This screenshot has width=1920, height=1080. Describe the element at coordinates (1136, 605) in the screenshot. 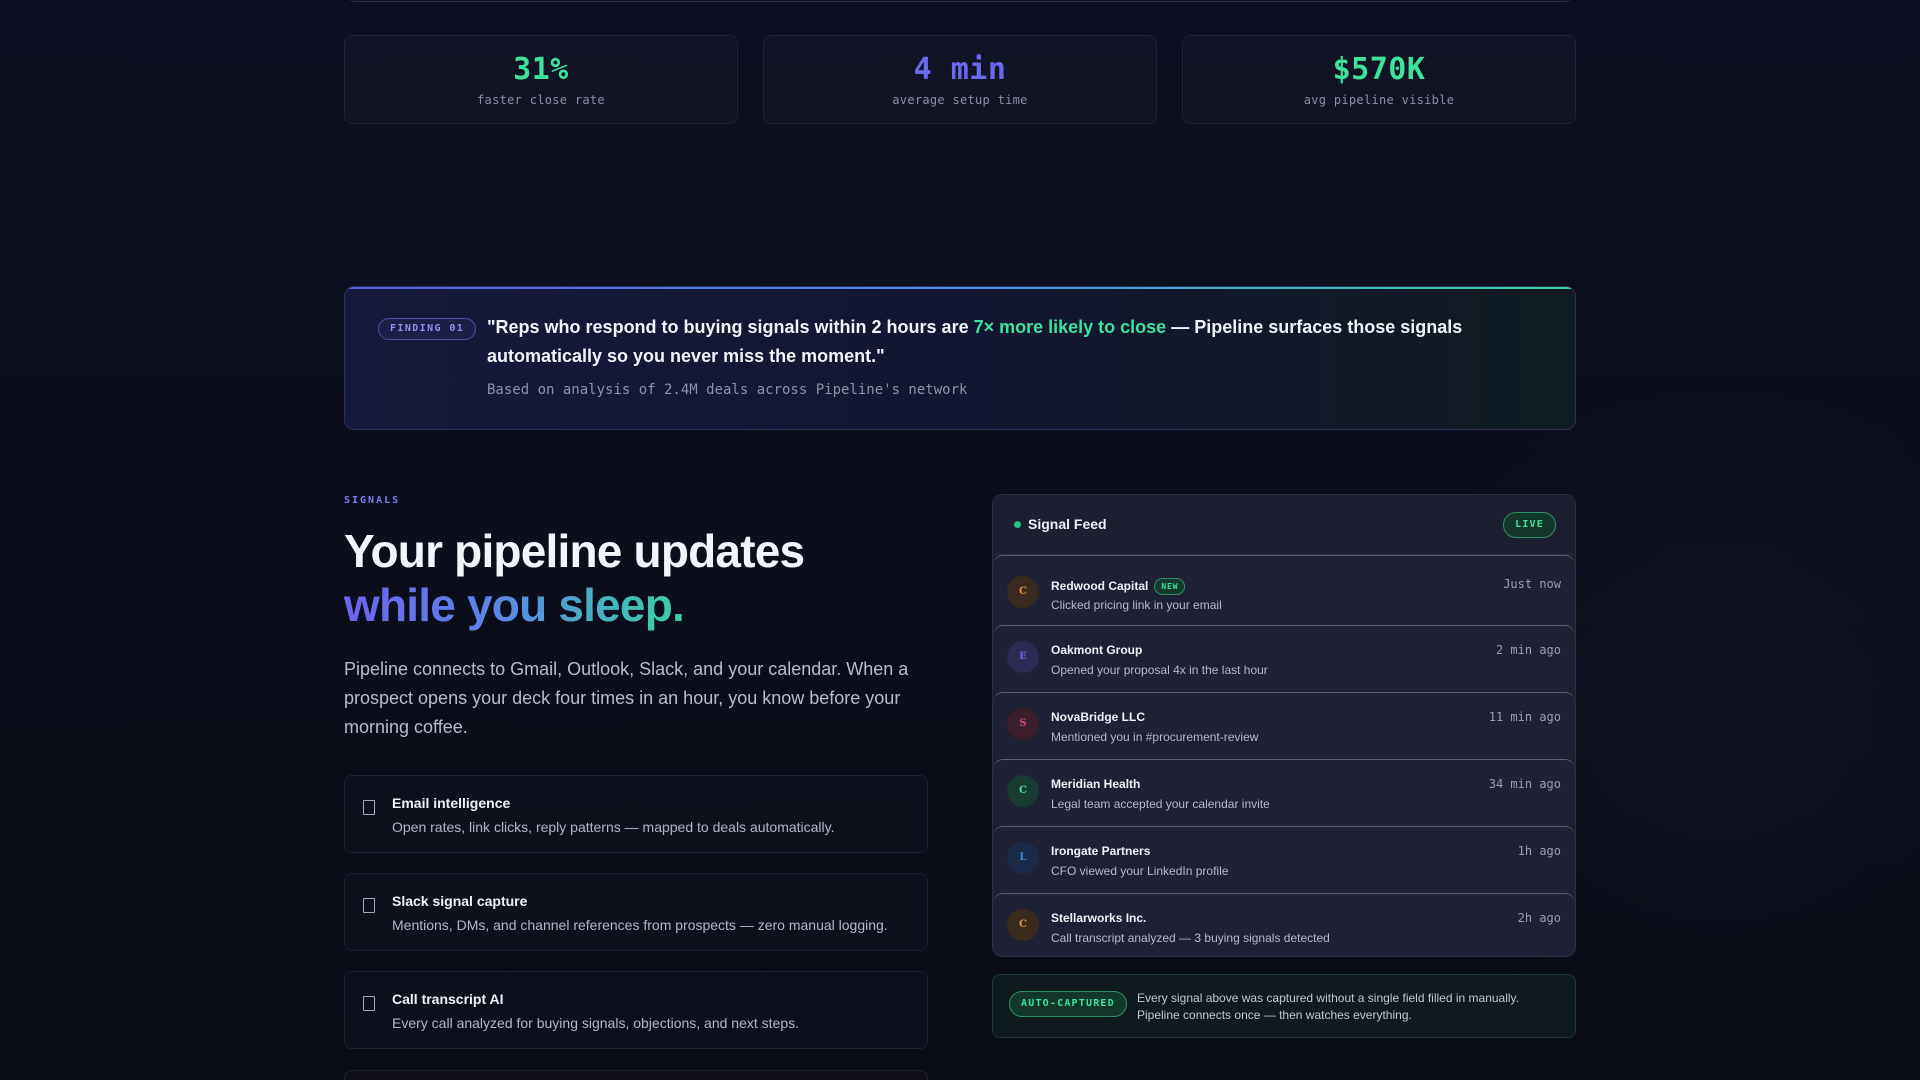

I see `signal-desc: Clicked pricing link in your email` at that location.